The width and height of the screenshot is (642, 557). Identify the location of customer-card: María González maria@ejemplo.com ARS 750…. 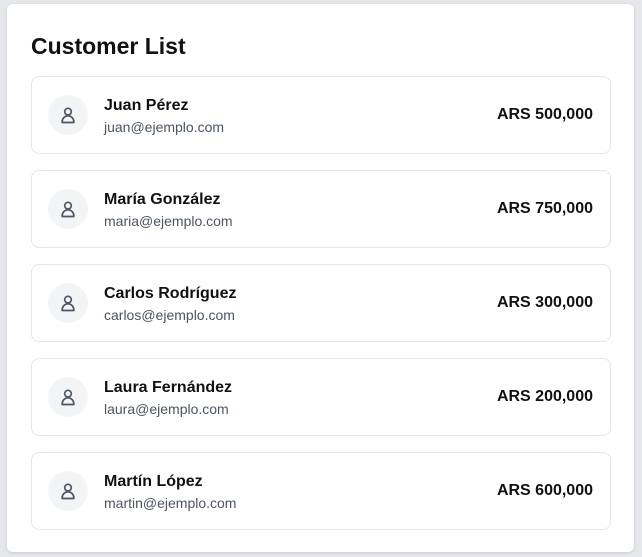
(321, 209).